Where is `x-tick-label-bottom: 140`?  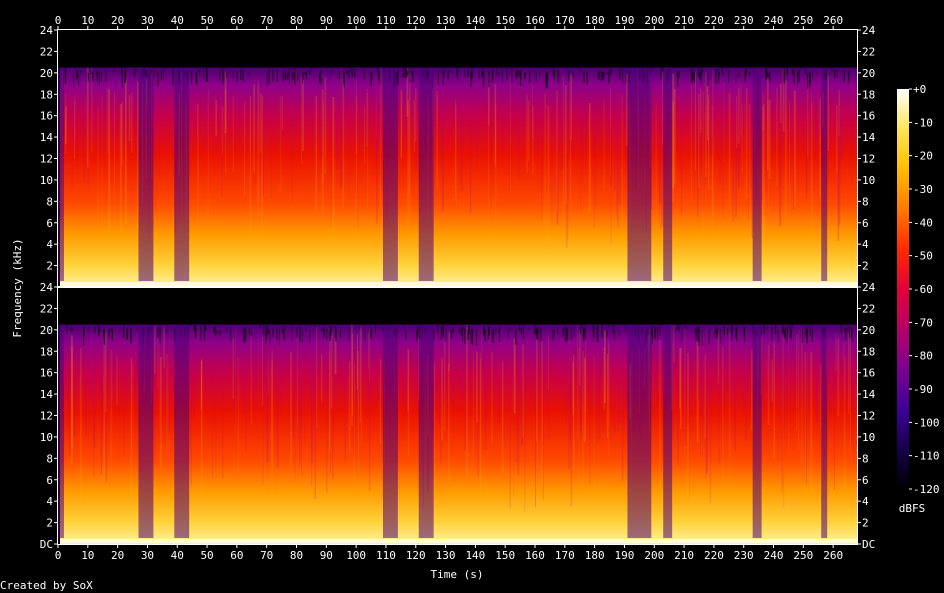 x-tick-label-bottom: 140 is located at coordinates (475, 555).